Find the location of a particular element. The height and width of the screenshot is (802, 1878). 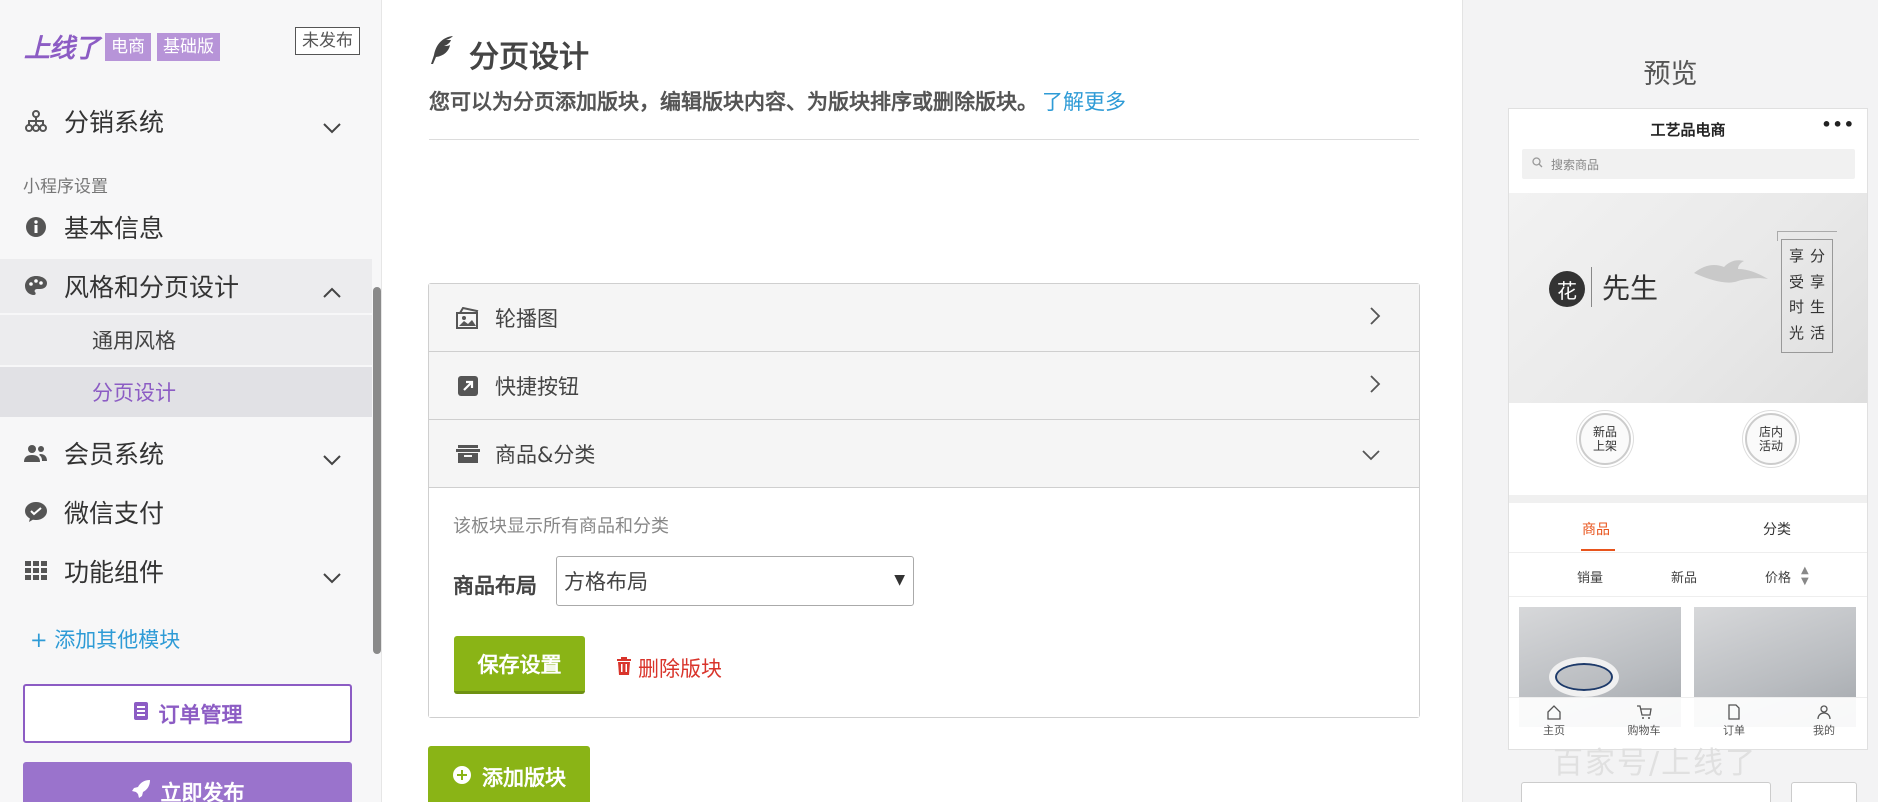

poem-char: 光 is located at coordinates (1796, 332).